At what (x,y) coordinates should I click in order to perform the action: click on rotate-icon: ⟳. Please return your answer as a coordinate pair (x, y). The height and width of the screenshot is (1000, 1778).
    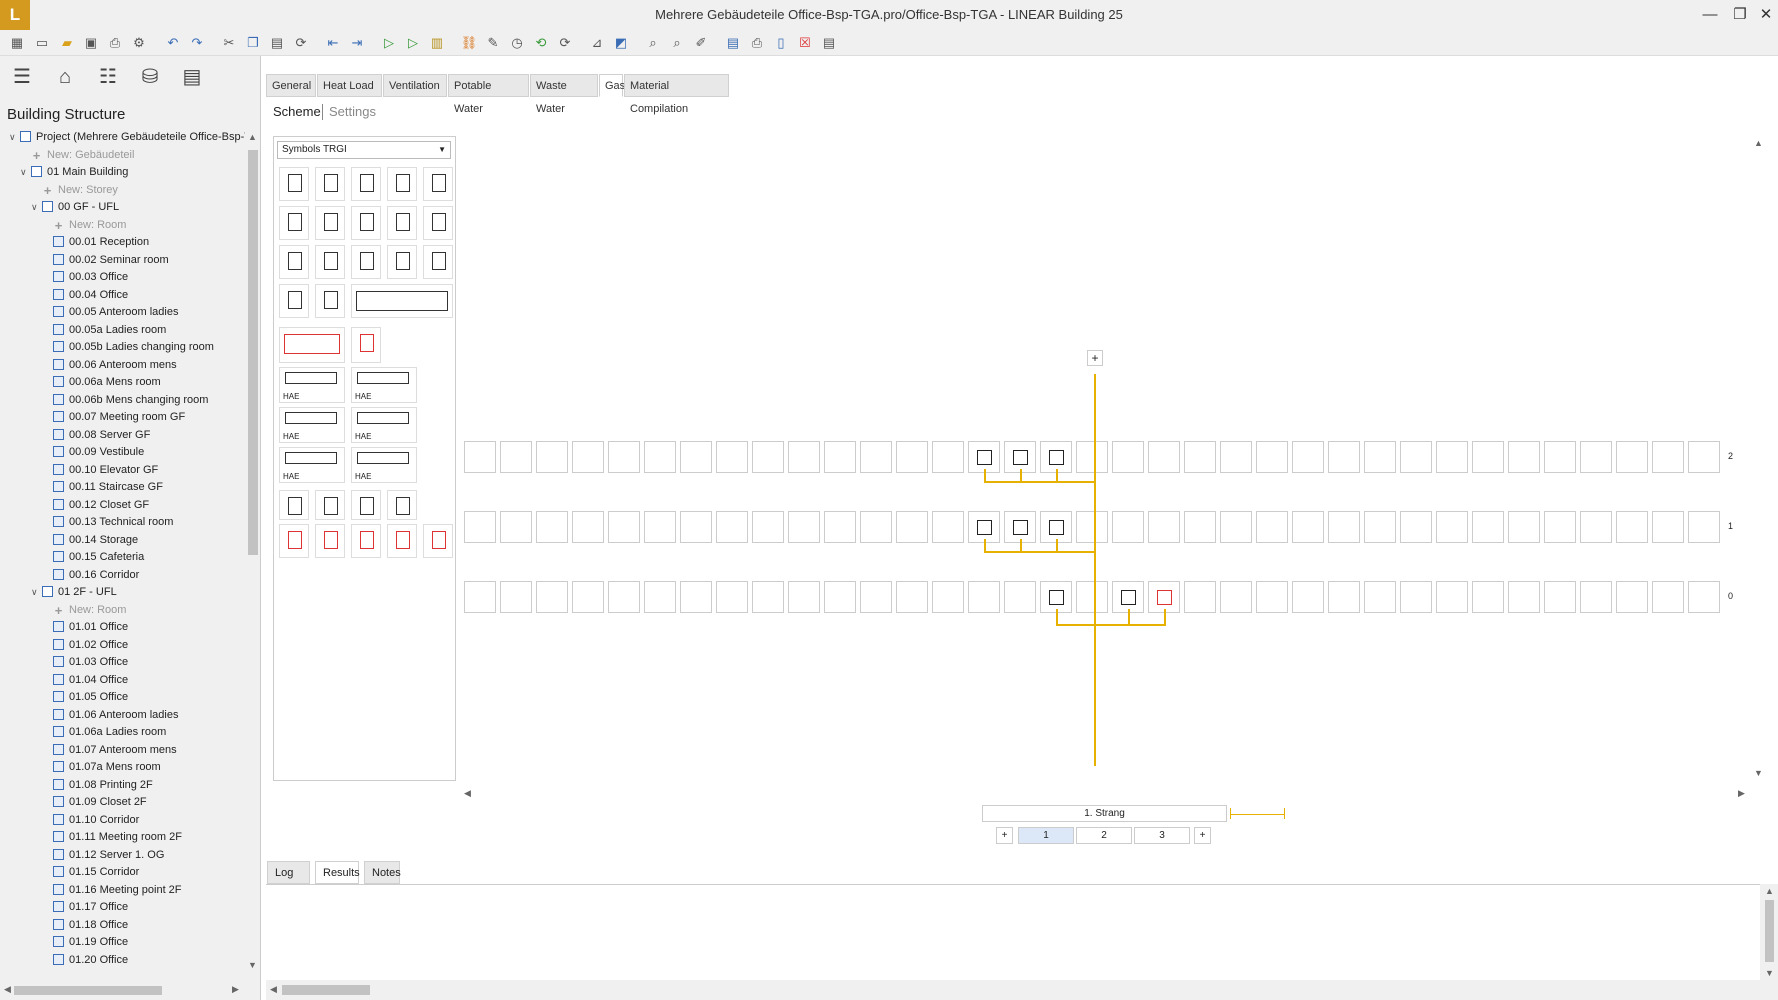
    Looking at the image, I should click on (565, 43).